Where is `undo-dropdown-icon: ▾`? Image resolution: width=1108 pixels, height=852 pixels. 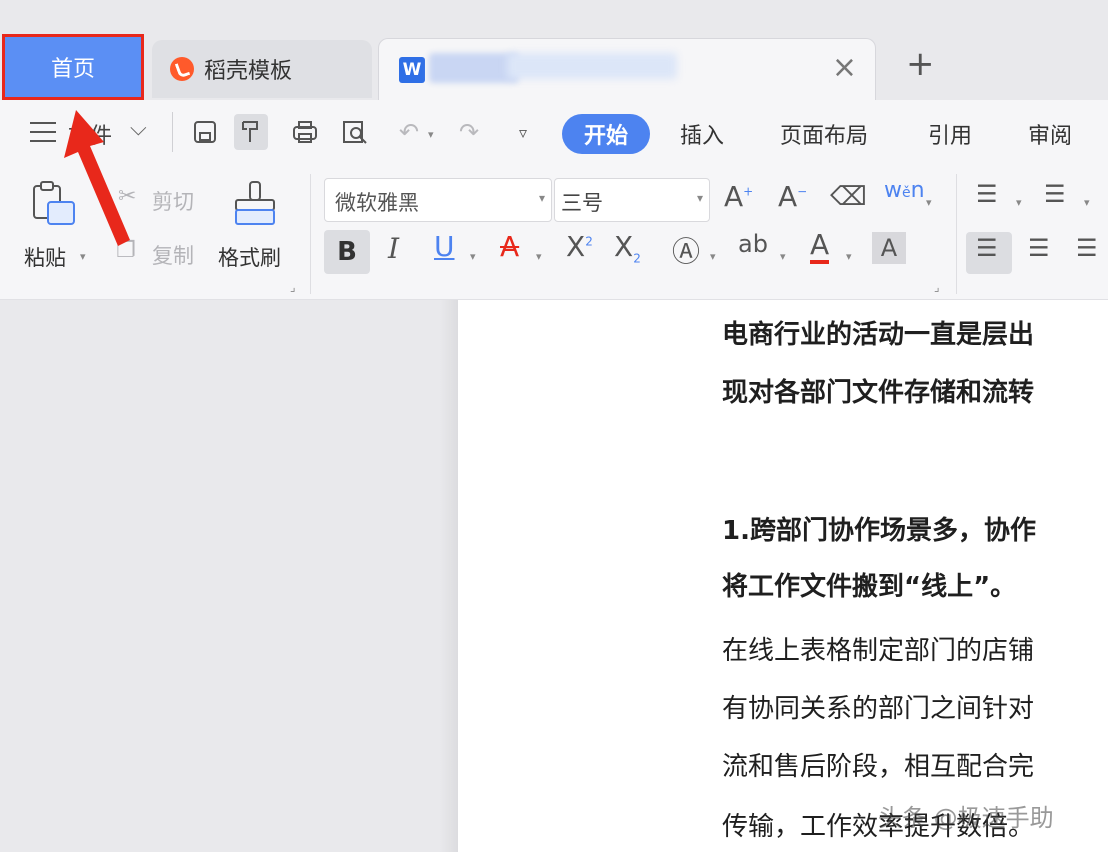
undo-dropdown-icon: ▾ is located at coordinates (431, 134).